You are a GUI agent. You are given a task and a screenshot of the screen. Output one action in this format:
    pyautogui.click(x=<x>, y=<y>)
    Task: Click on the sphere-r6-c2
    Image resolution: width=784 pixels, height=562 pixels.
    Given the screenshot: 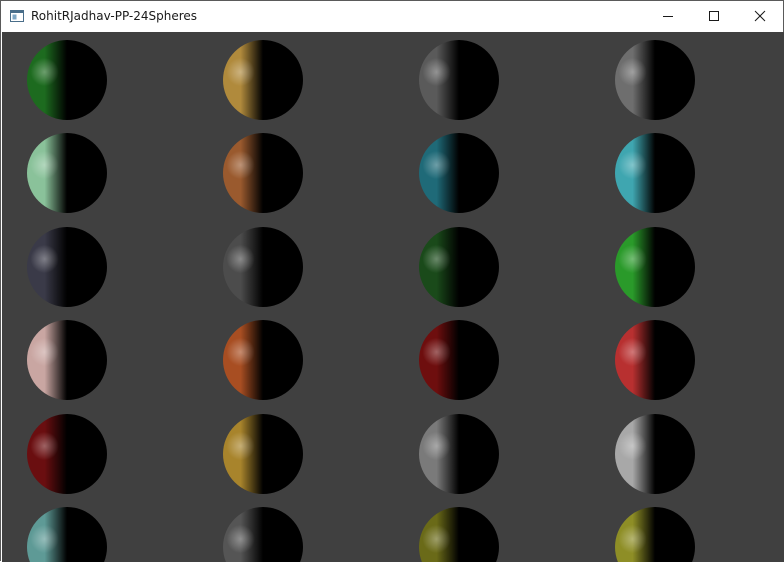 What is the action you would take?
    pyautogui.click(x=263, y=534)
    